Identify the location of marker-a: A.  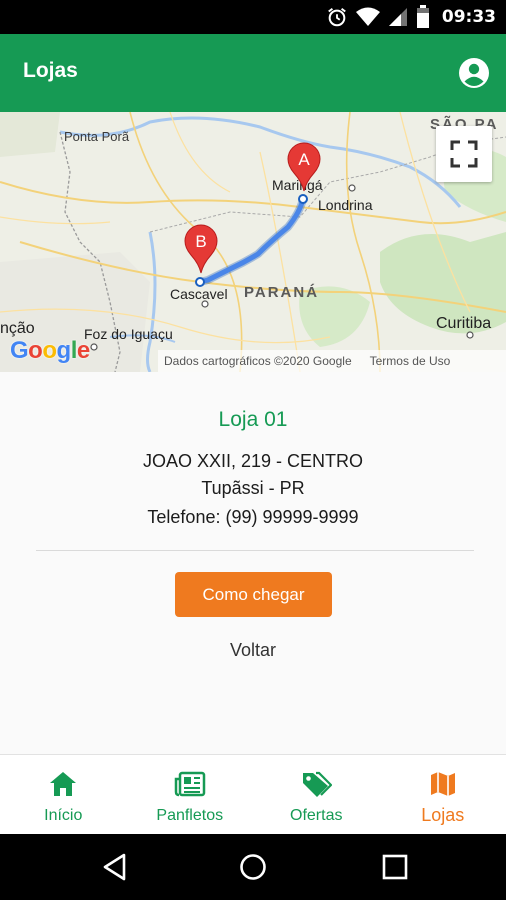
(304, 167).